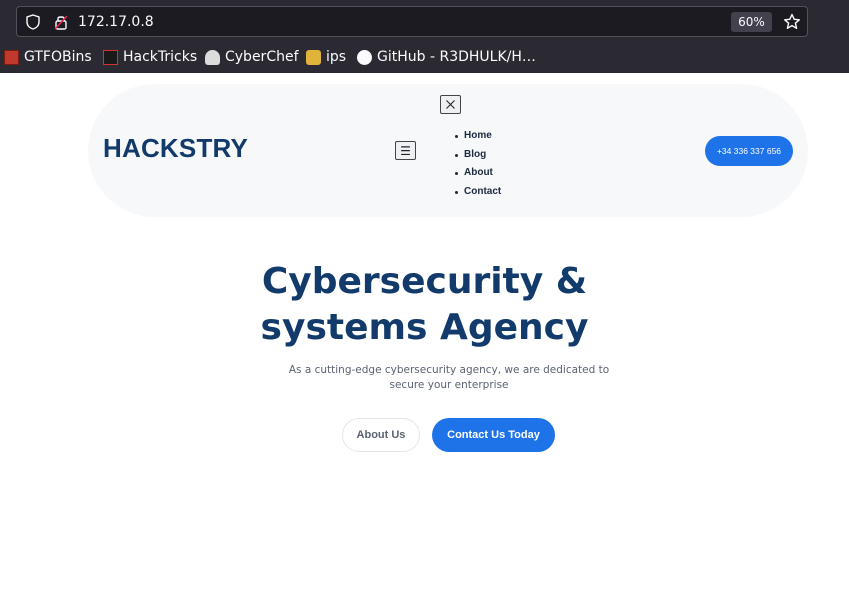  Describe the element at coordinates (792, 22) in the screenshot. I see `bookmark-star-icon` at that location.